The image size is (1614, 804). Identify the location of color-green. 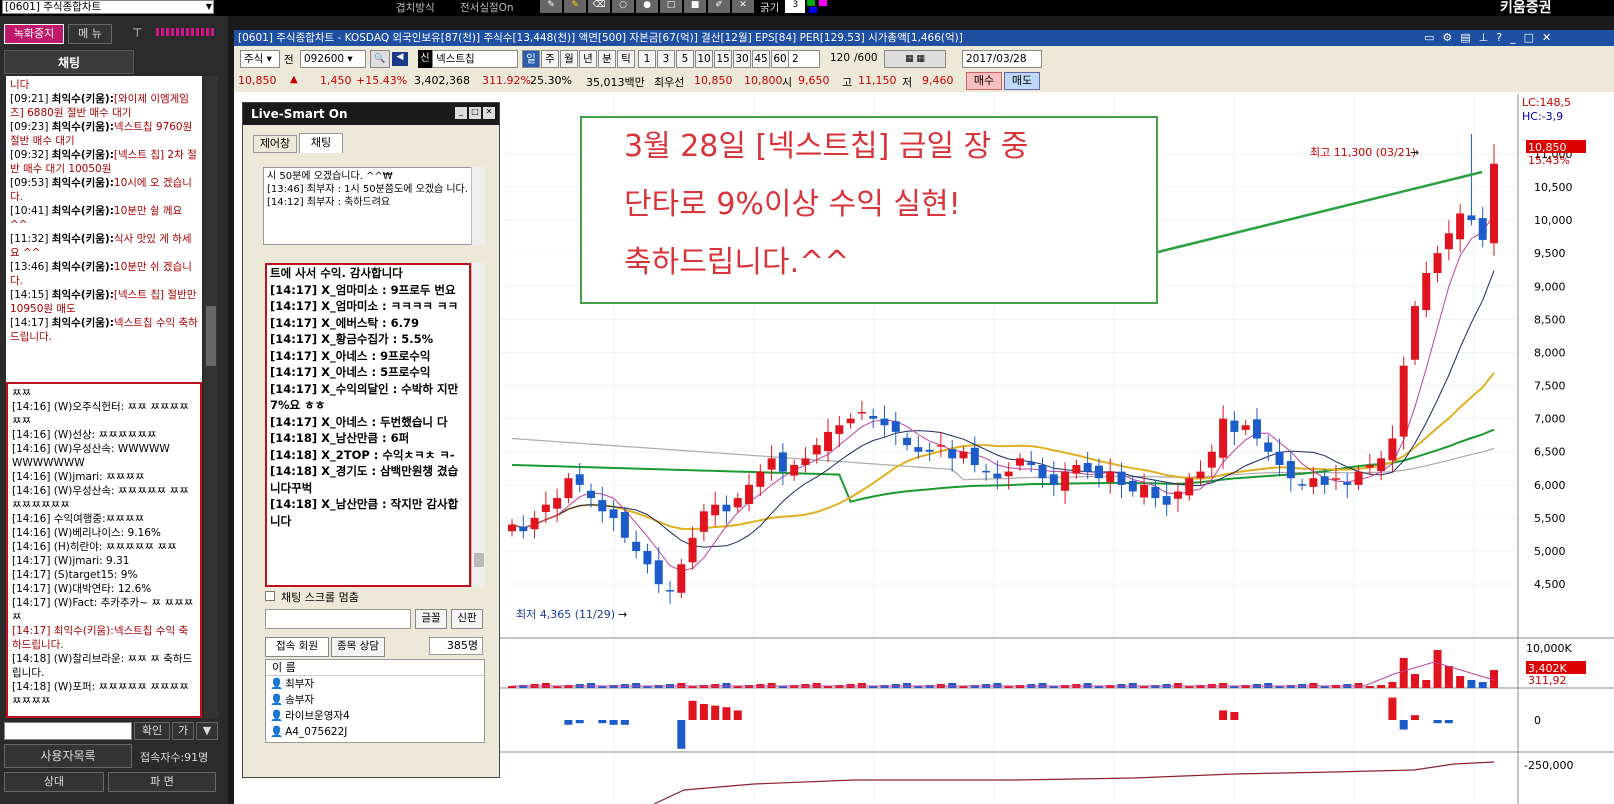
(811, 3).